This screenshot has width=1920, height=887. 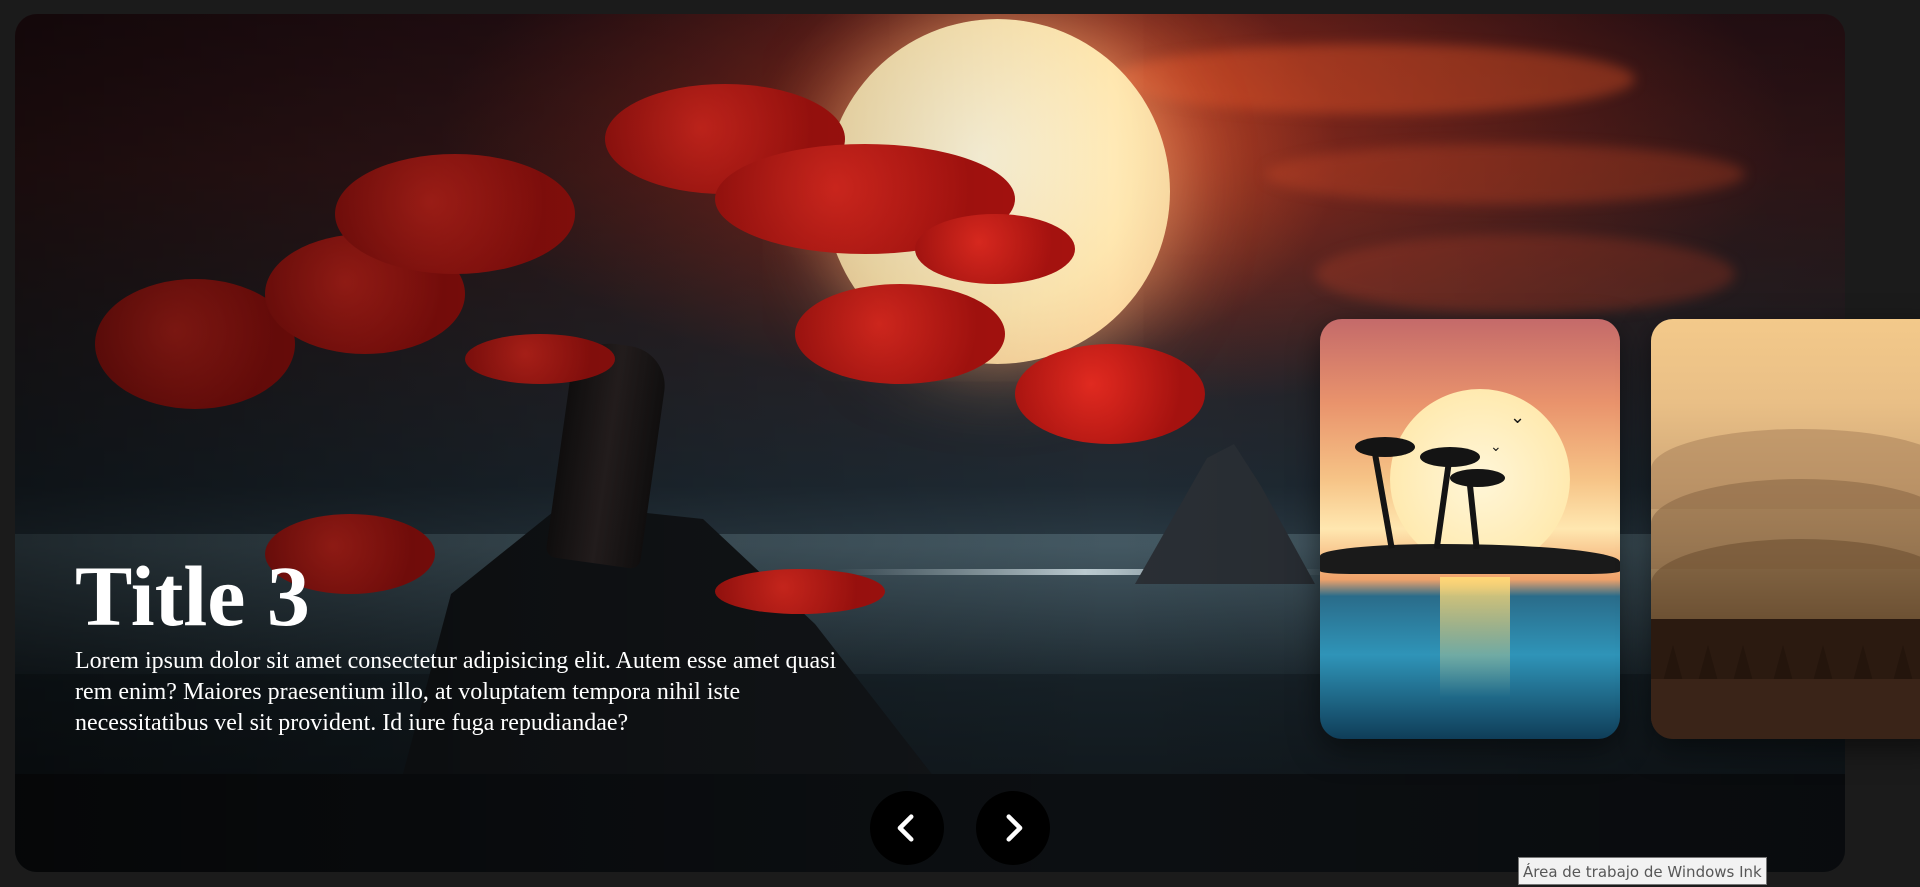 I want to click on chevron-right-icon, so click(x=1014, y=828).